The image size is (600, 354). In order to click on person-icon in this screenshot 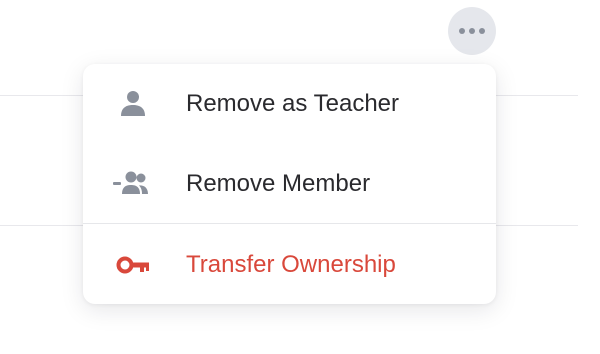, I will do `click(133, 103)`.